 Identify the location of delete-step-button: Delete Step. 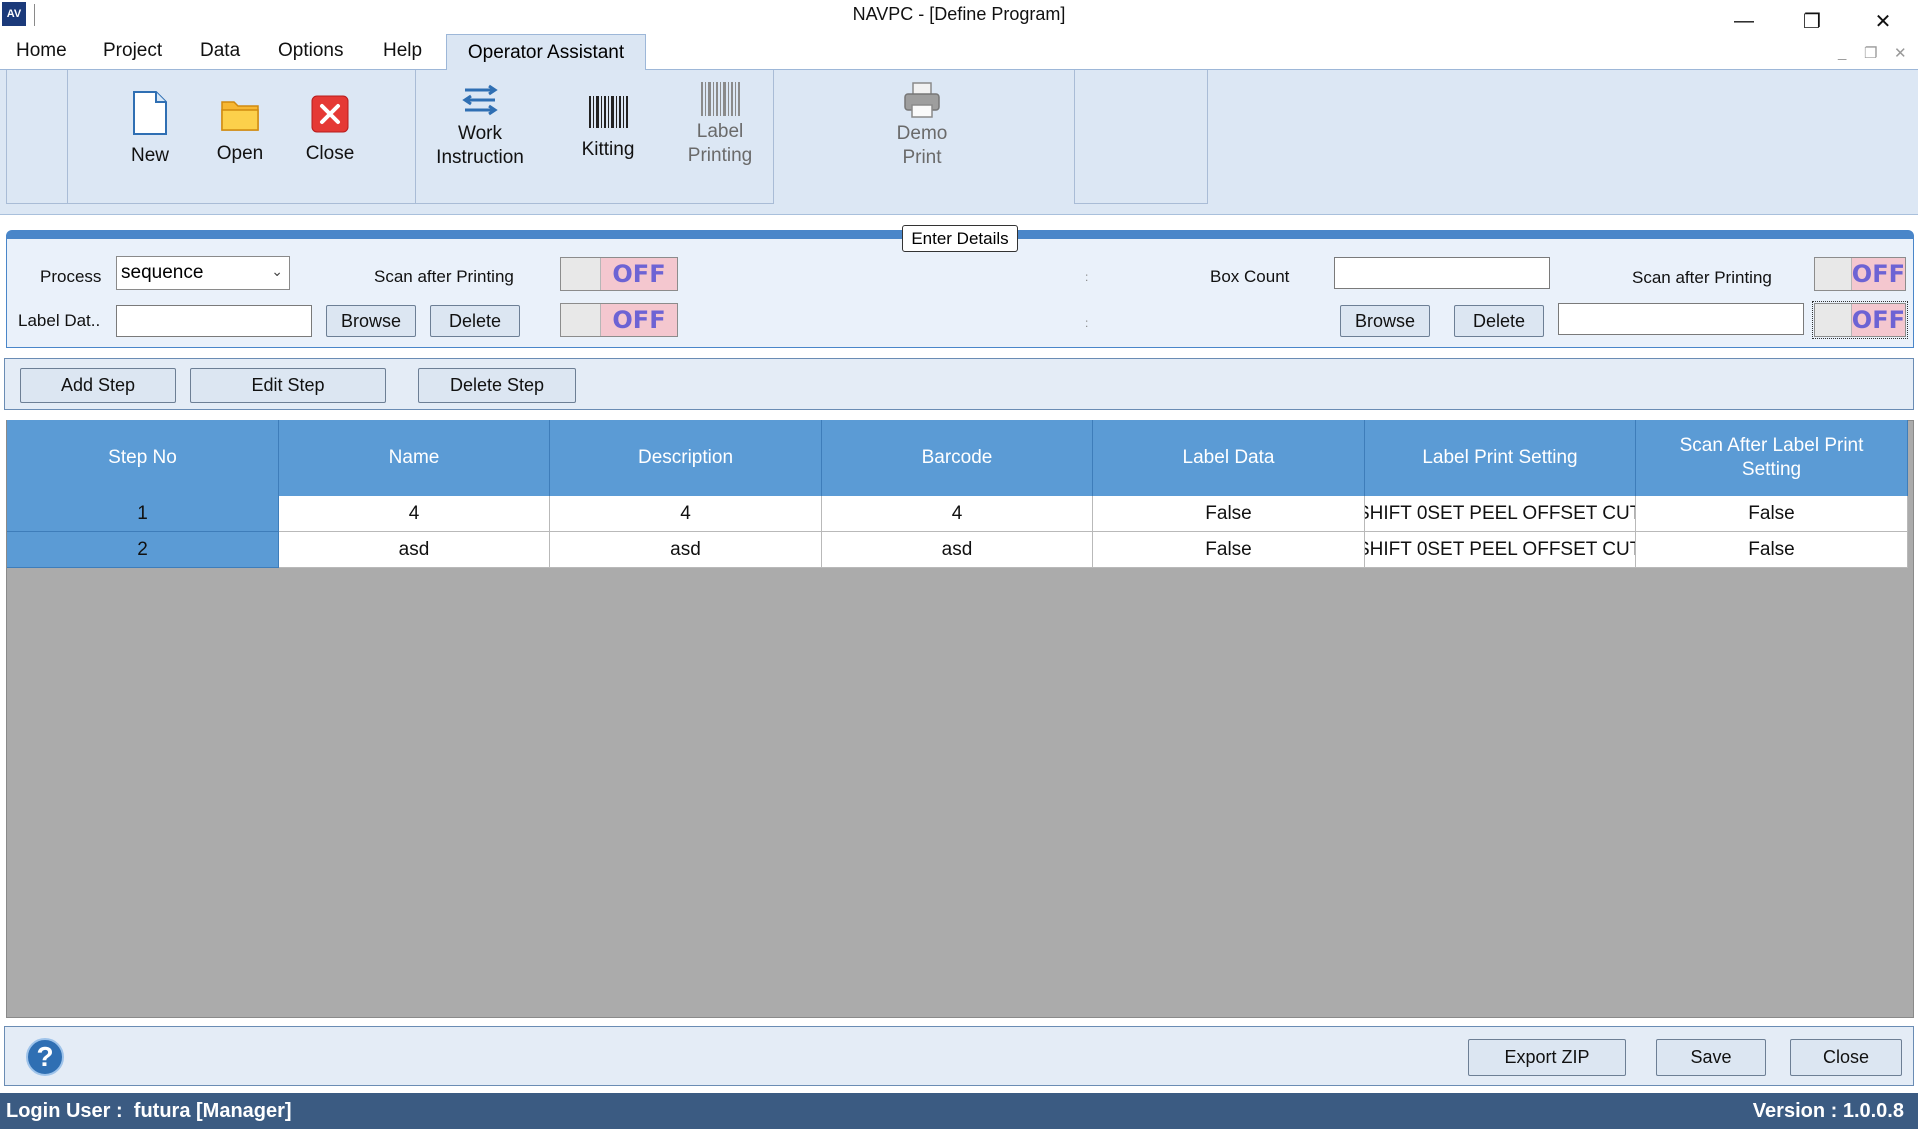
(497, 385).